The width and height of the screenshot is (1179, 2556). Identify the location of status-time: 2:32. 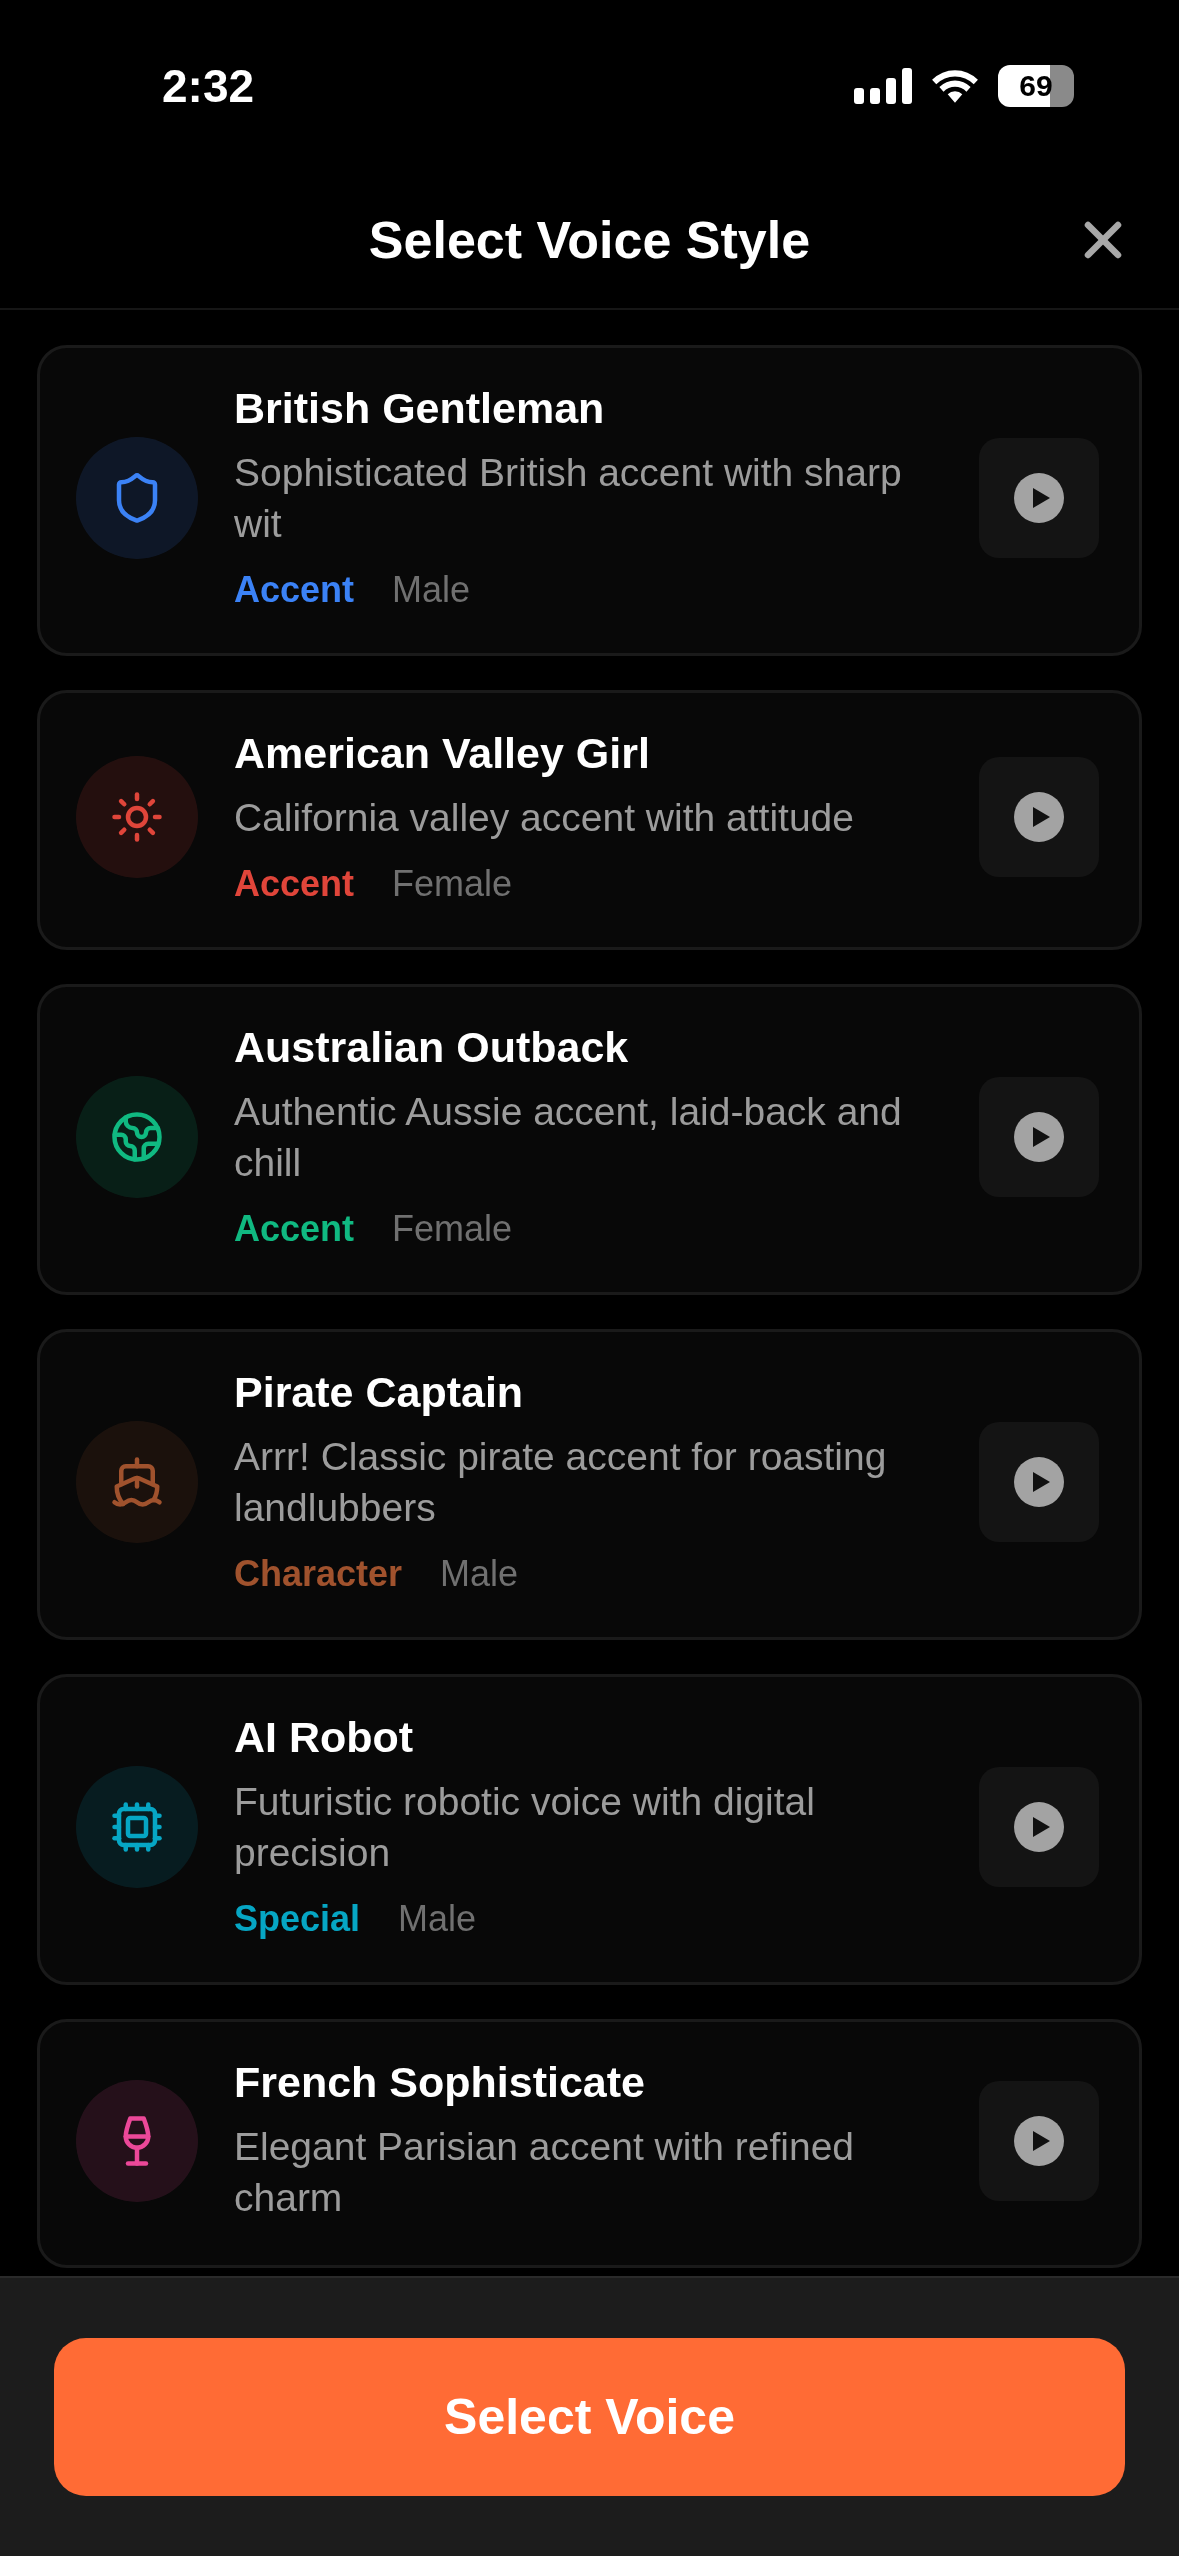
(208, 86).